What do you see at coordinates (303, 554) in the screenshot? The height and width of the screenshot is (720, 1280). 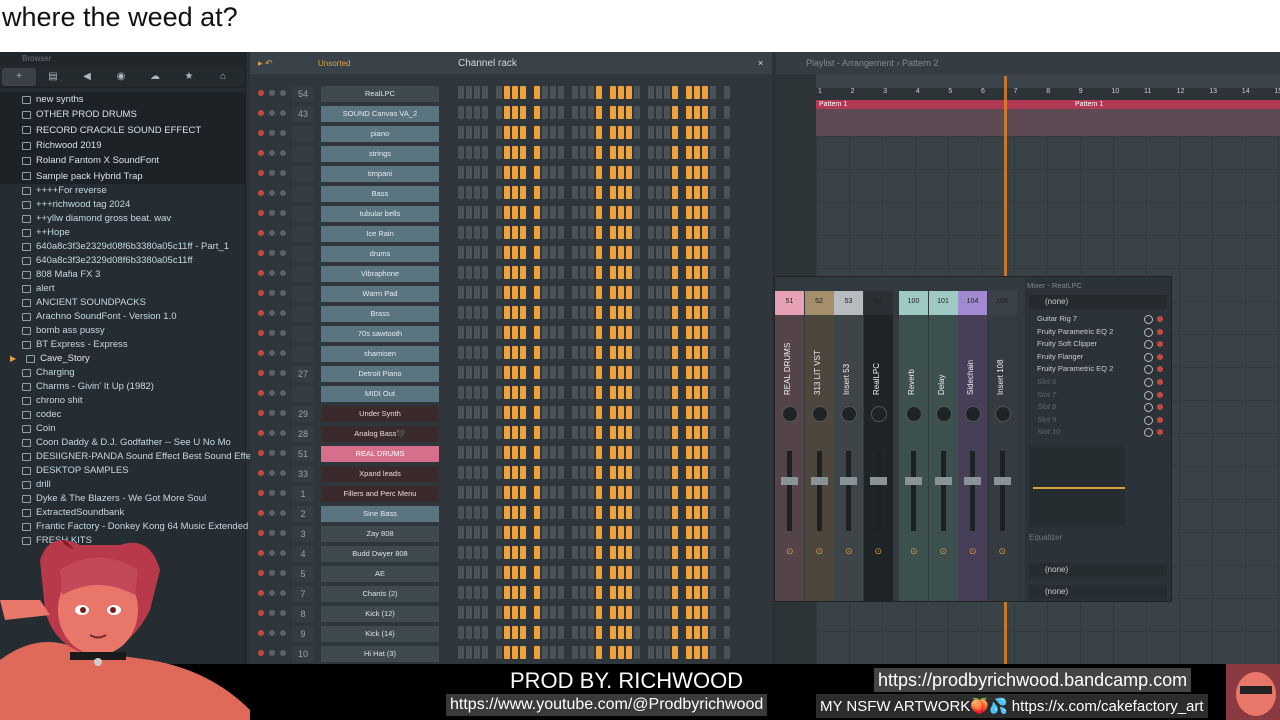 I see `channel-mixer-track: 4` at bounding box center [303, 554].